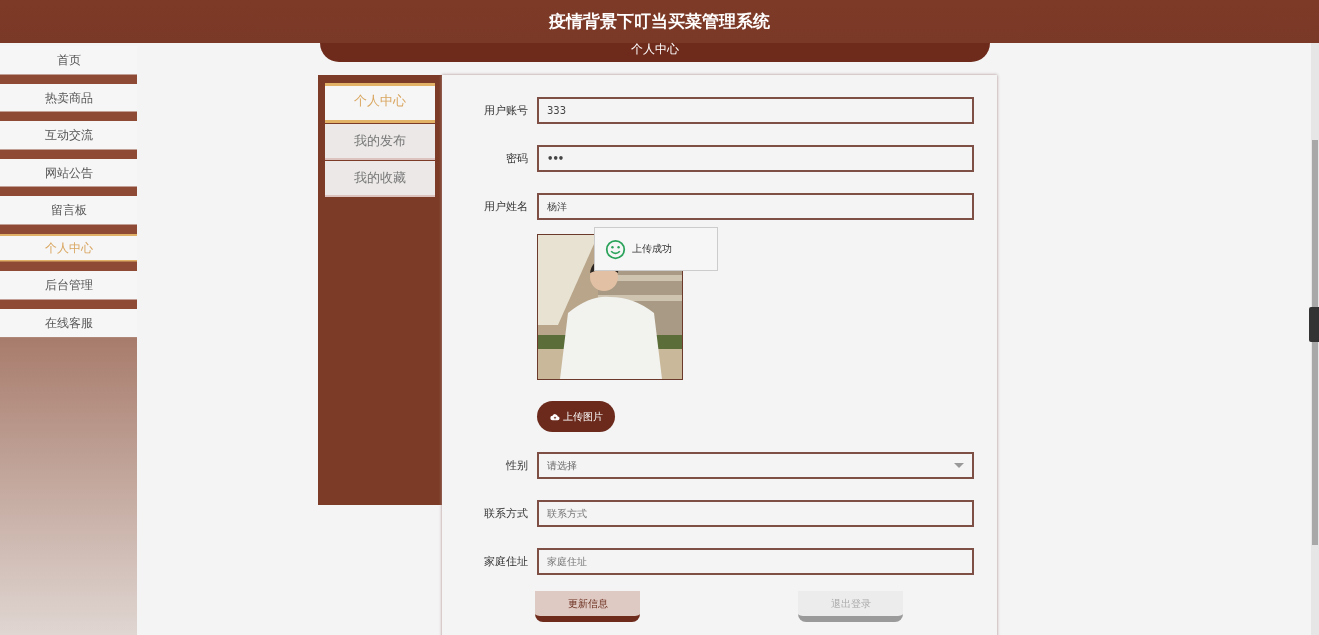 Image resolution: width=1319 pixels, height=635 pixels. Describe the element at coordinates (506, 206) in the screenshot. I see `field-label: 用户姓名` at that location.